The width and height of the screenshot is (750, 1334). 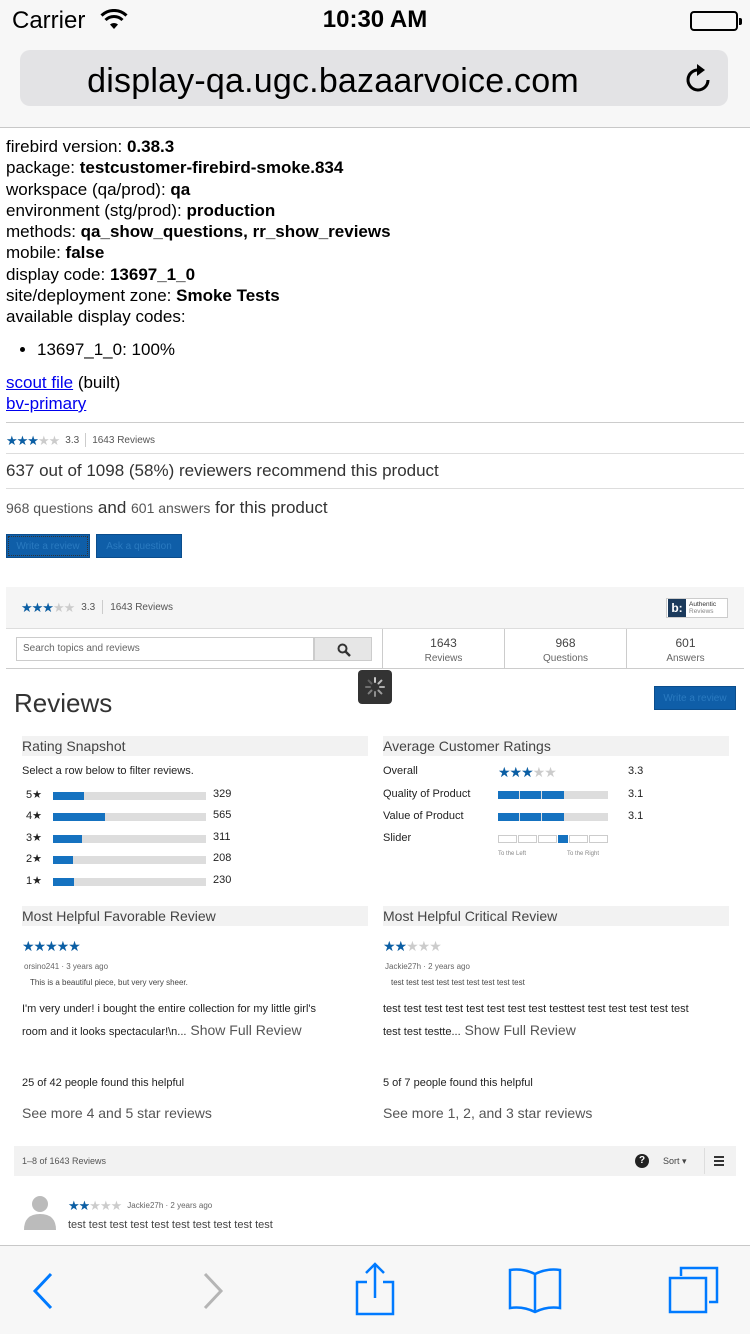 I want to click on rating-filter-row: 5★ 329, so click(x=132, y=795).